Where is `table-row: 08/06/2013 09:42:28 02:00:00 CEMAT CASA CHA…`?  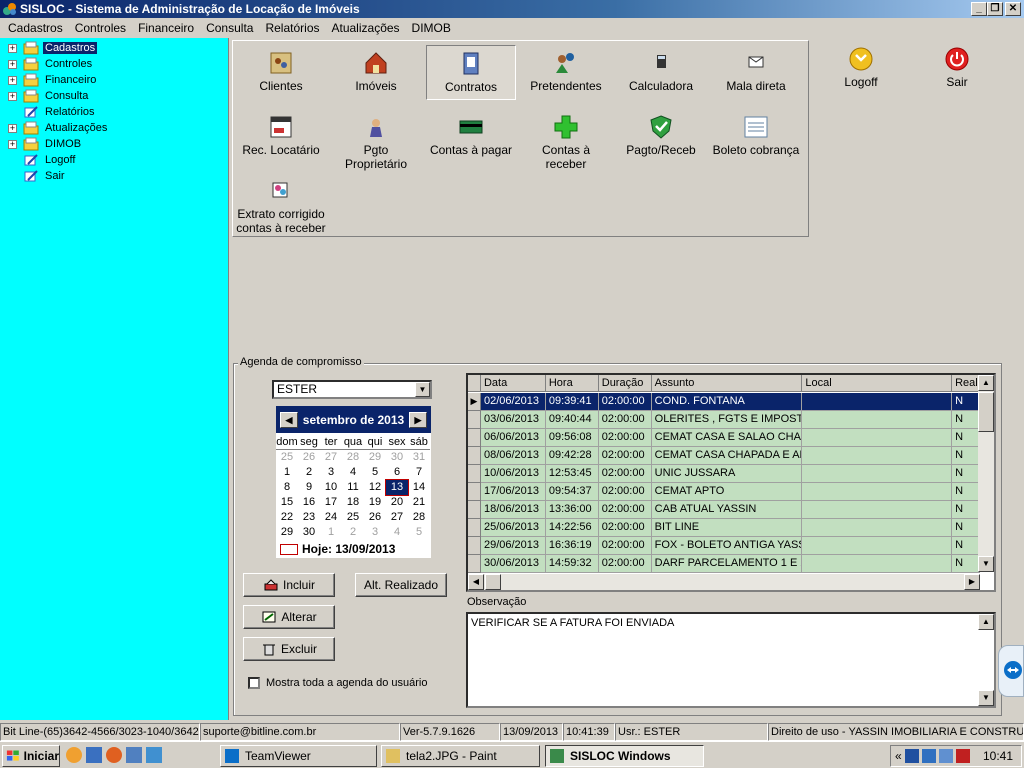
table-row: 08/06/2013 09:42:28 02:00:00 CEMAT CASA CHA… is located at coordinates (724, 456).